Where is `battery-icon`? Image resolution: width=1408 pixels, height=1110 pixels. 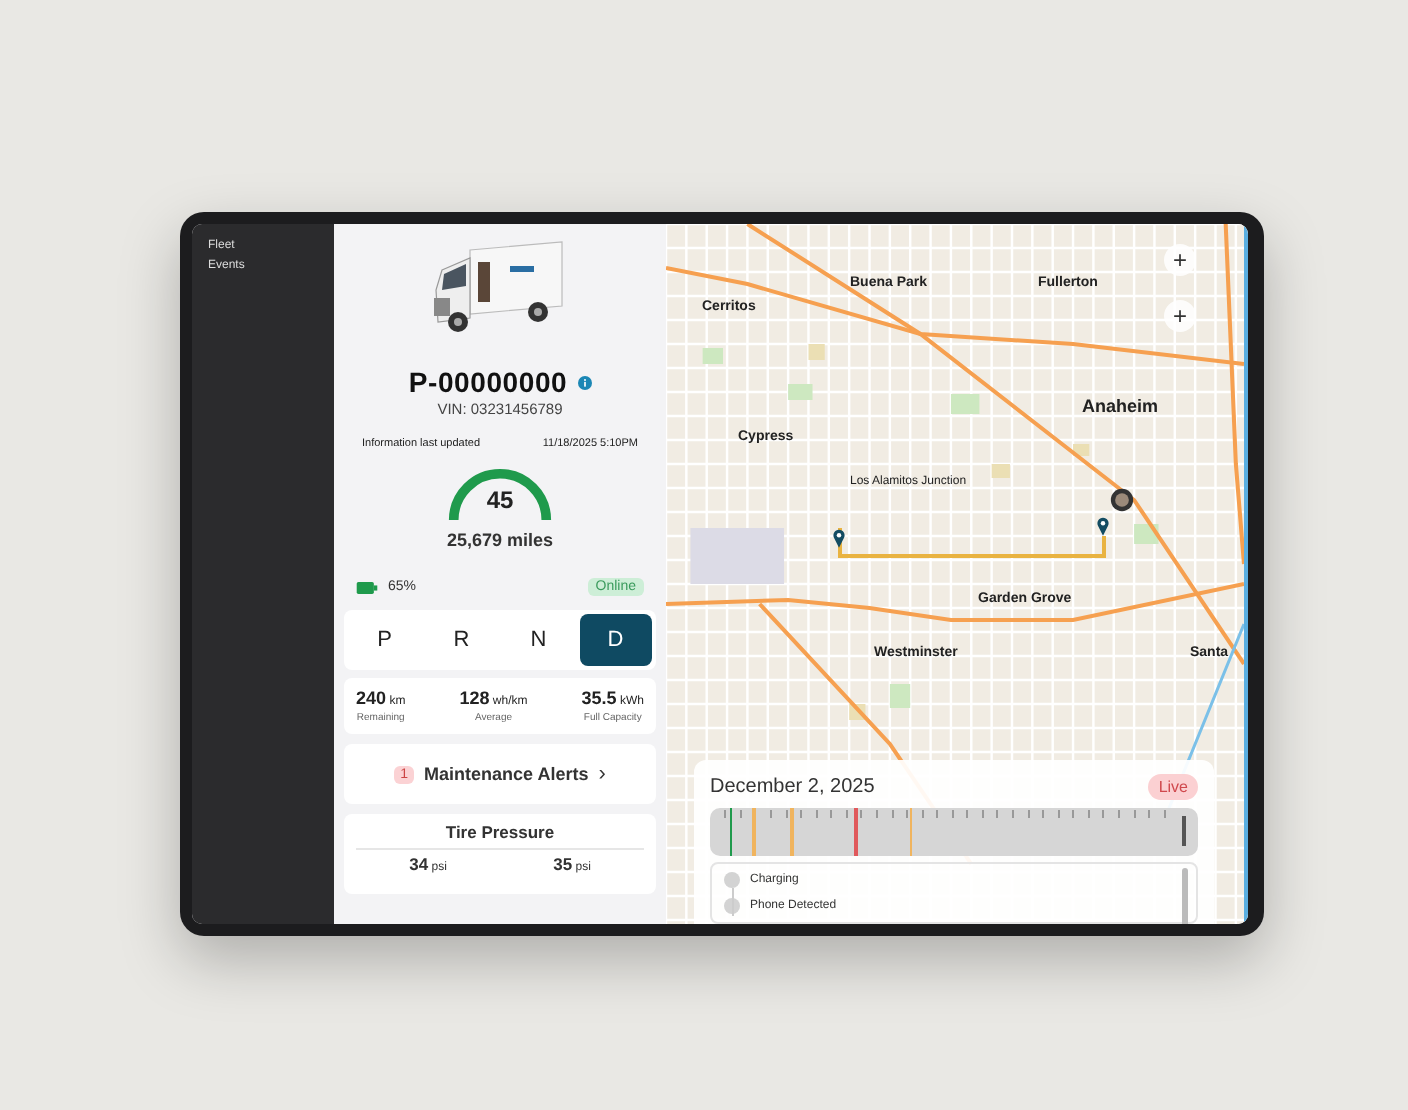 battery-icon is located at coordinates (367, 587).